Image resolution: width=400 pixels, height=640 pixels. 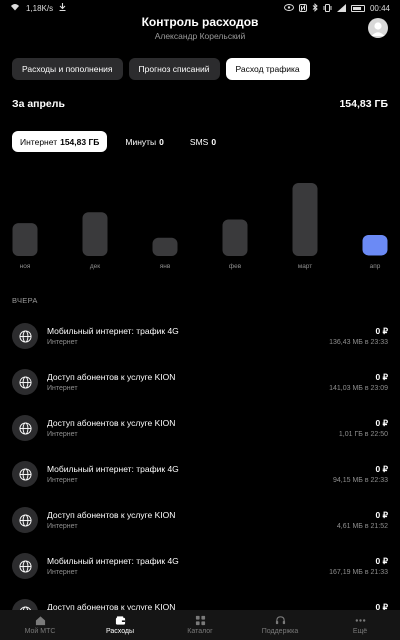 What do you see at coordinates (358, 342) in the screenshot?
I see `item-detail: 136,43 МБ в 23:33` at bounding box center [358, 342].